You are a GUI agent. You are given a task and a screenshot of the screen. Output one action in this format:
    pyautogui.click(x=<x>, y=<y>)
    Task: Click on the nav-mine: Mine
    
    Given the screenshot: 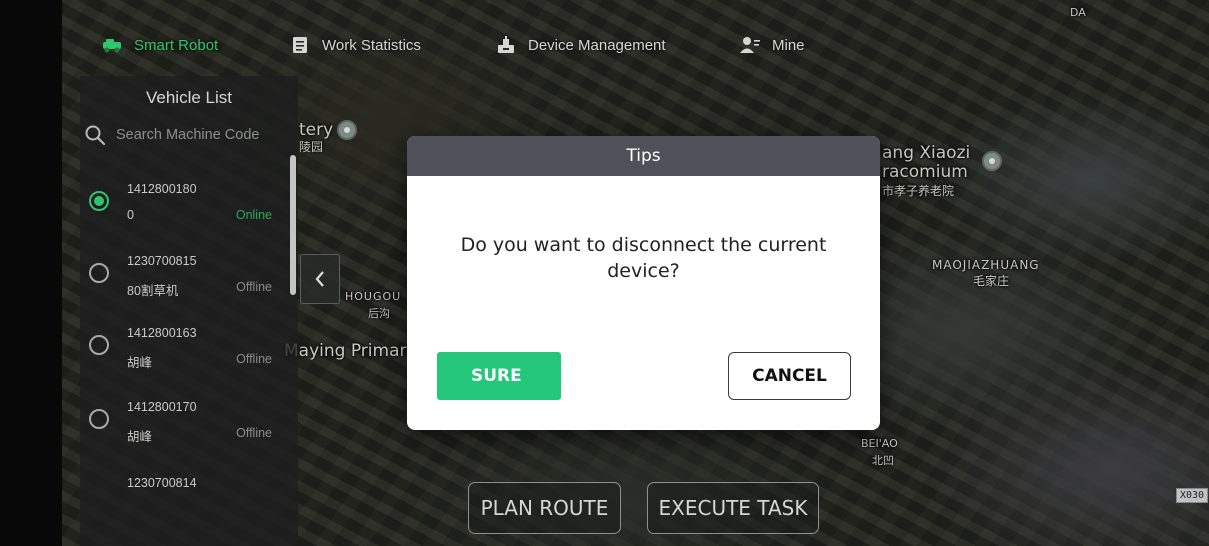 What is the action you would take?
    pyautogui.click(x=772, y=45)
    